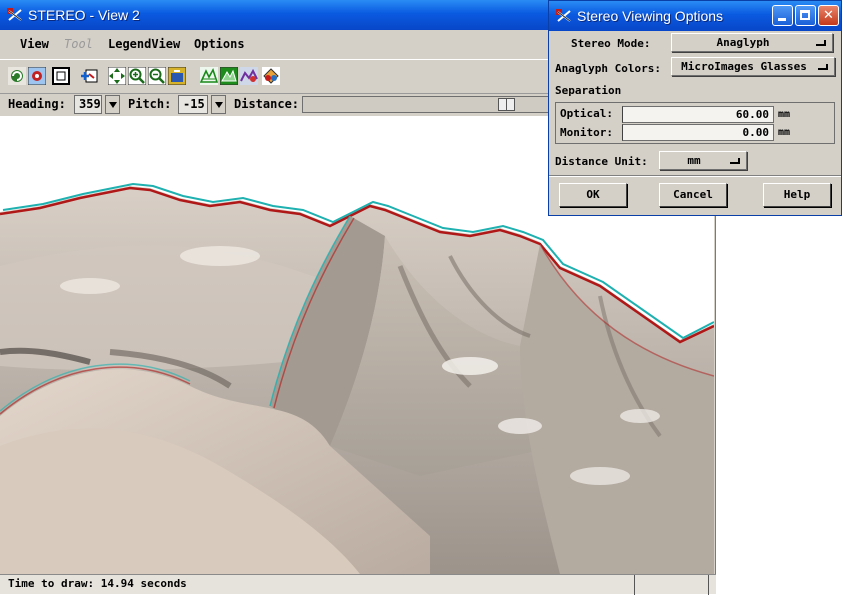  What do you see at coordinates (695, 176) in the screenshot?
I see `dialog-separator` at bounding box center [695, 176].